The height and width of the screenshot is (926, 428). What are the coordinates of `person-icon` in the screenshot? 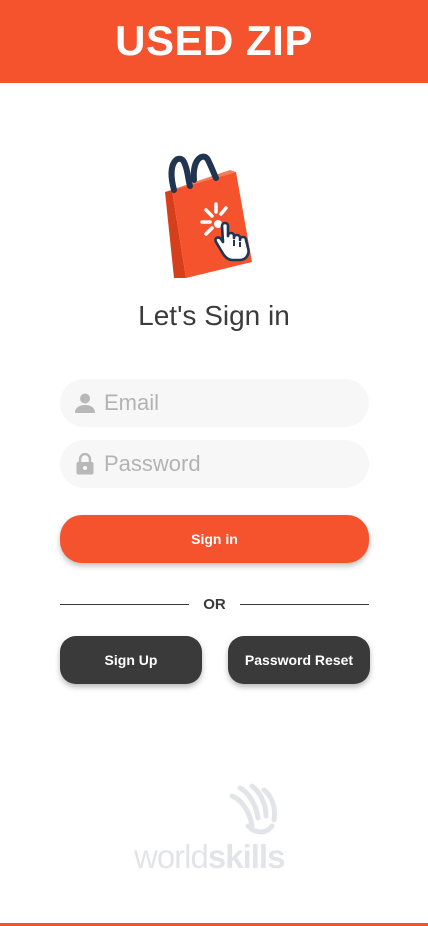 It's located at (85, 403).